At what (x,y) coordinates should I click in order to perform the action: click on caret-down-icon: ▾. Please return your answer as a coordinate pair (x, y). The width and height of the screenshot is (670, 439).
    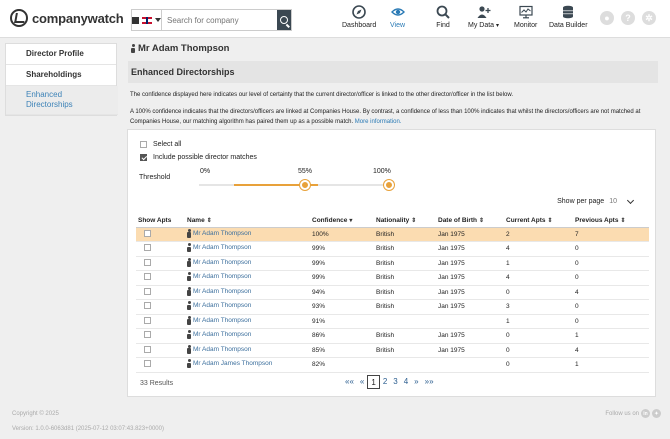
    Looking at the image, I should click on (498, 26).